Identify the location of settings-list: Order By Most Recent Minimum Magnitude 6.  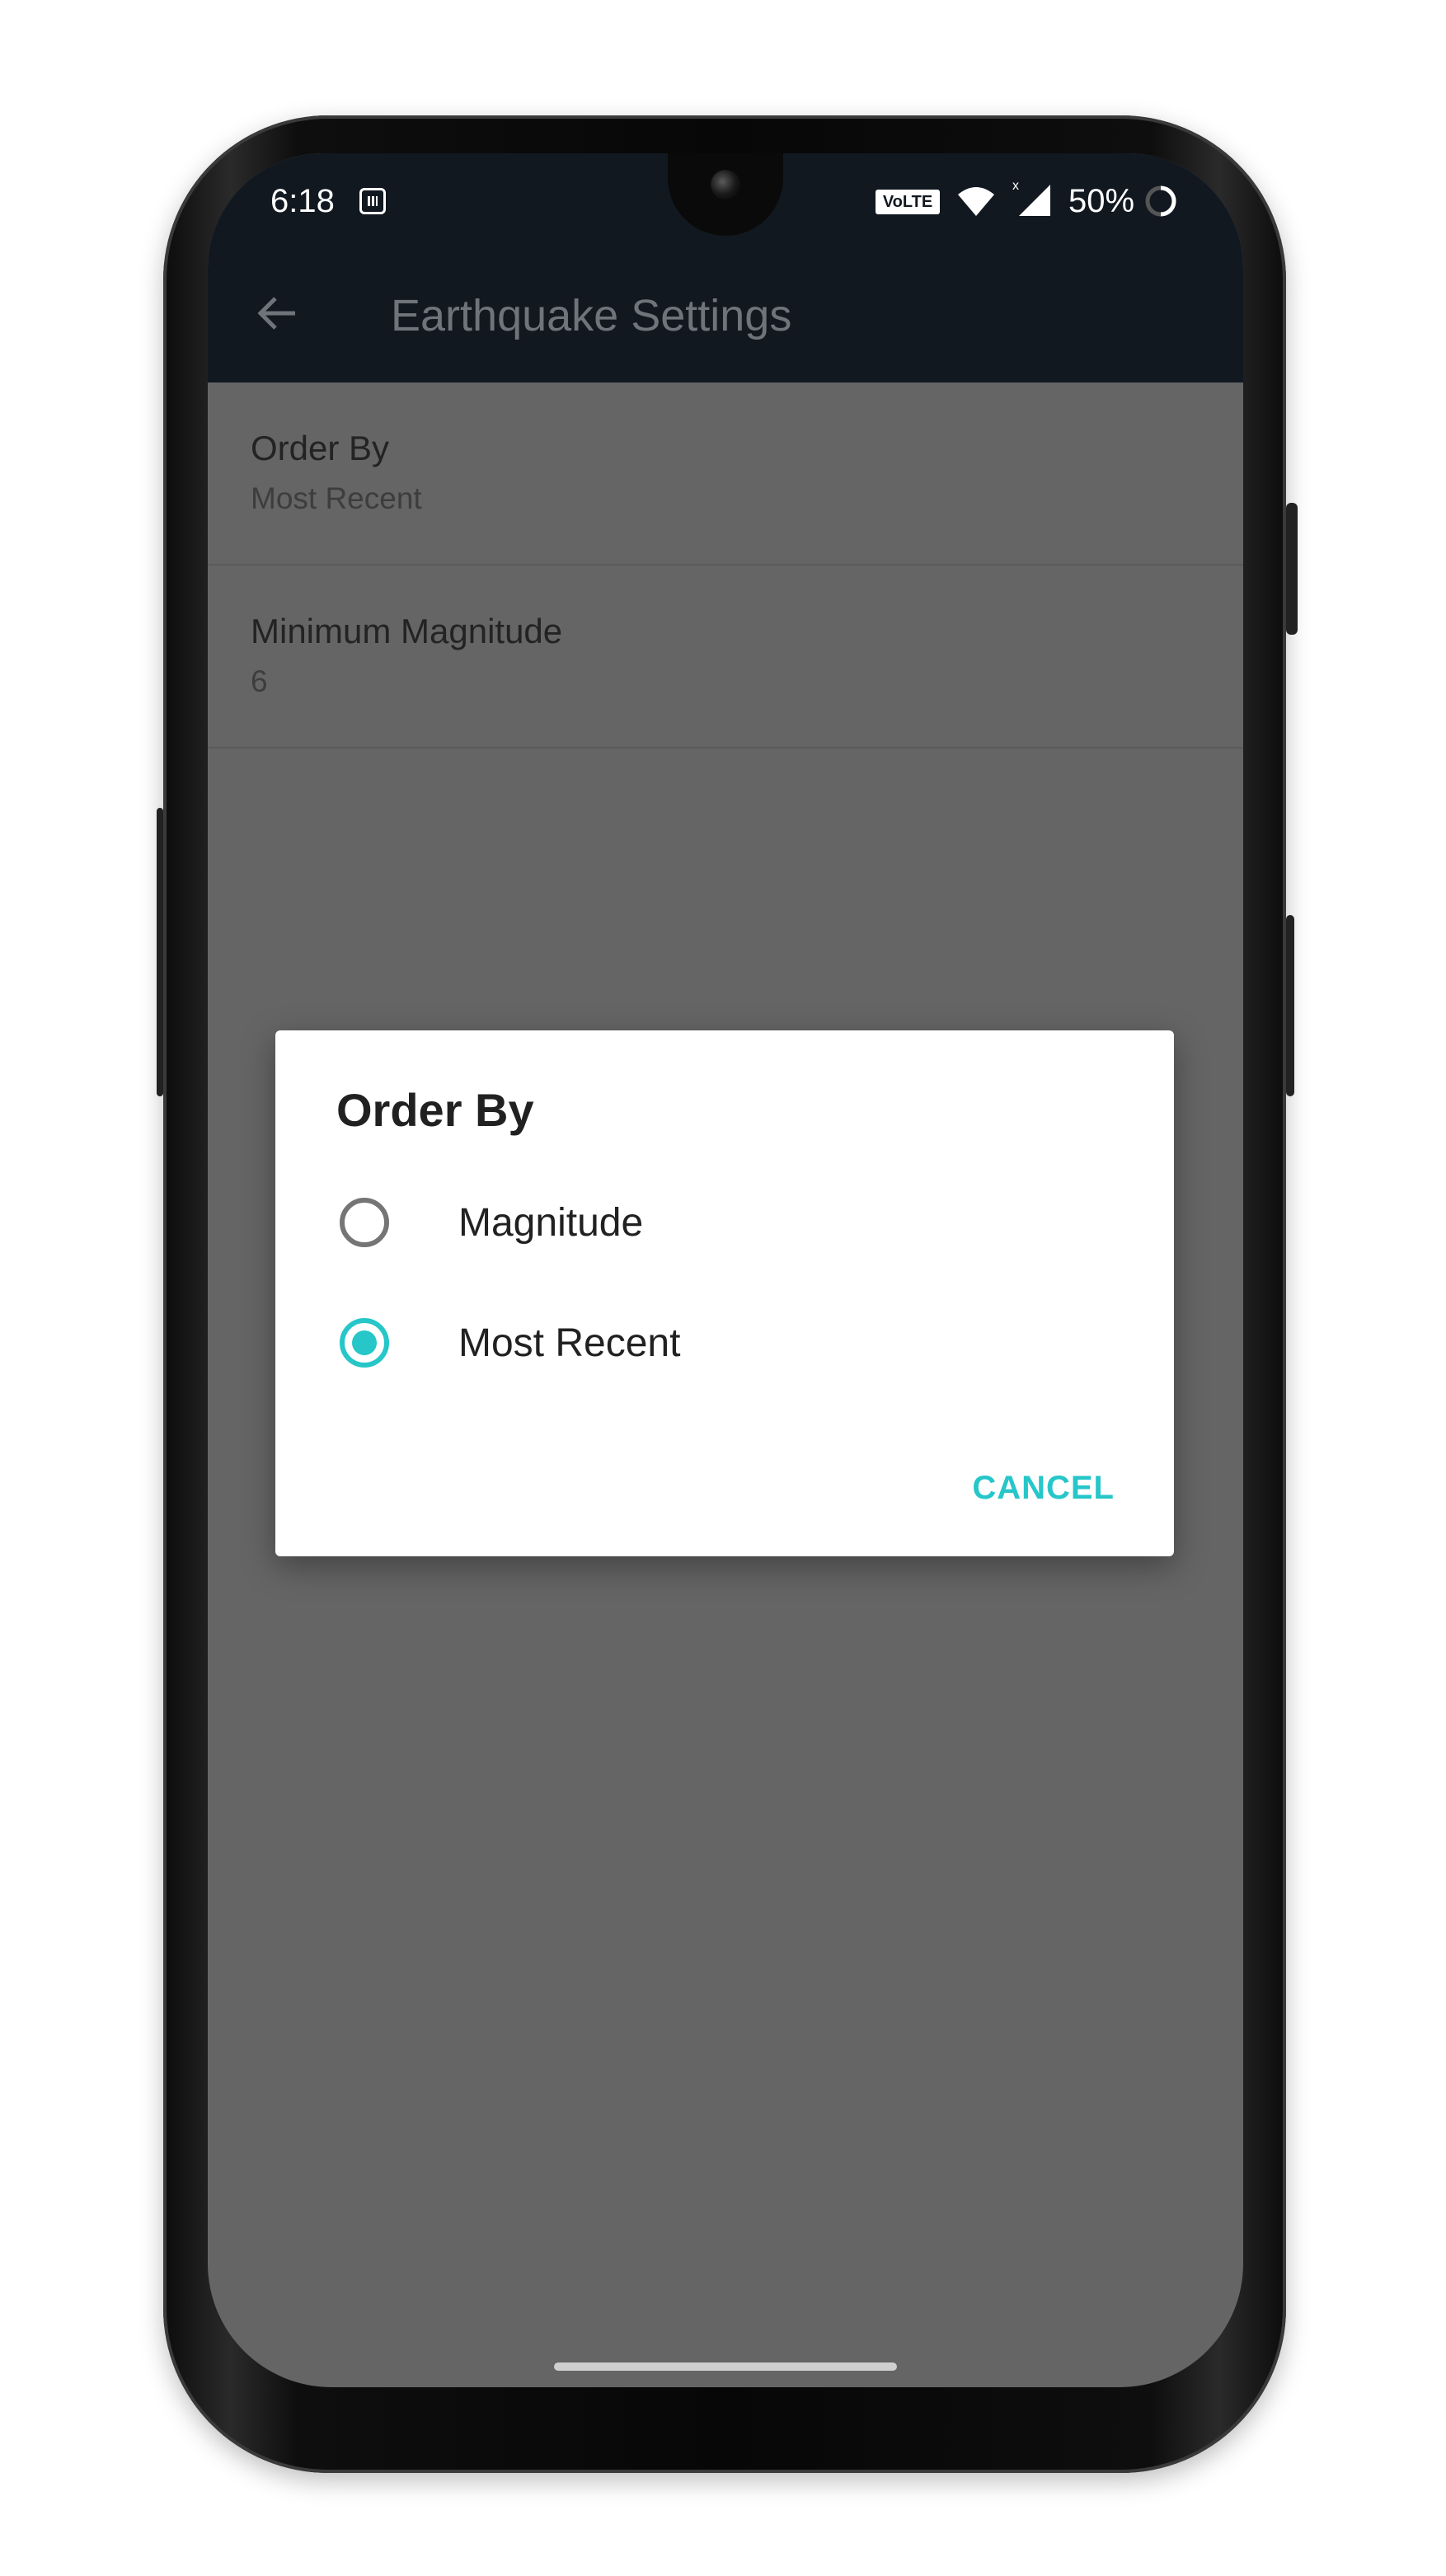
(725, 565).